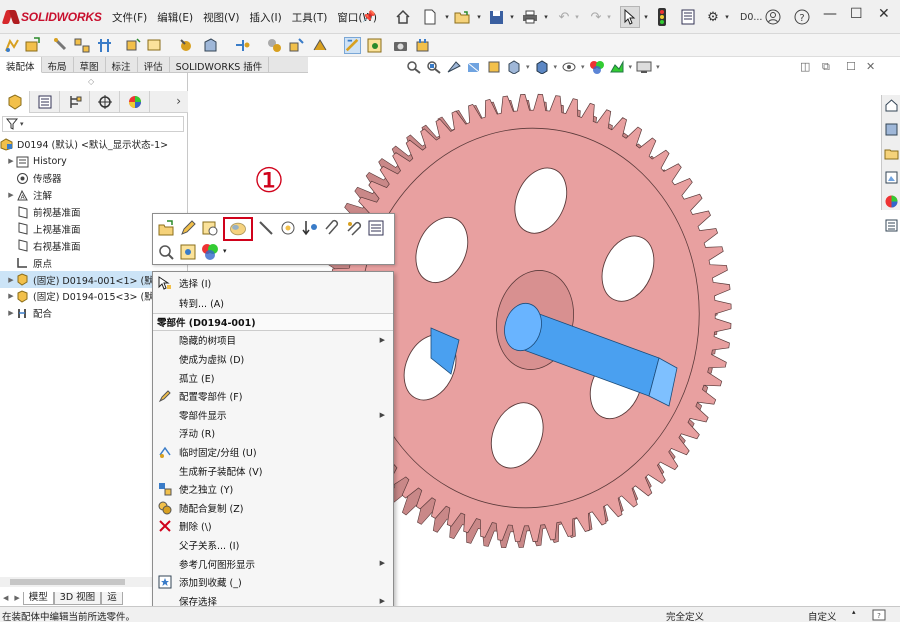 This screenshot has height=622, width=900. What do you see at coordinates (75, 102) in the screenshot?
I see `tab-configuration-manager` at bounding box center [75, 102].